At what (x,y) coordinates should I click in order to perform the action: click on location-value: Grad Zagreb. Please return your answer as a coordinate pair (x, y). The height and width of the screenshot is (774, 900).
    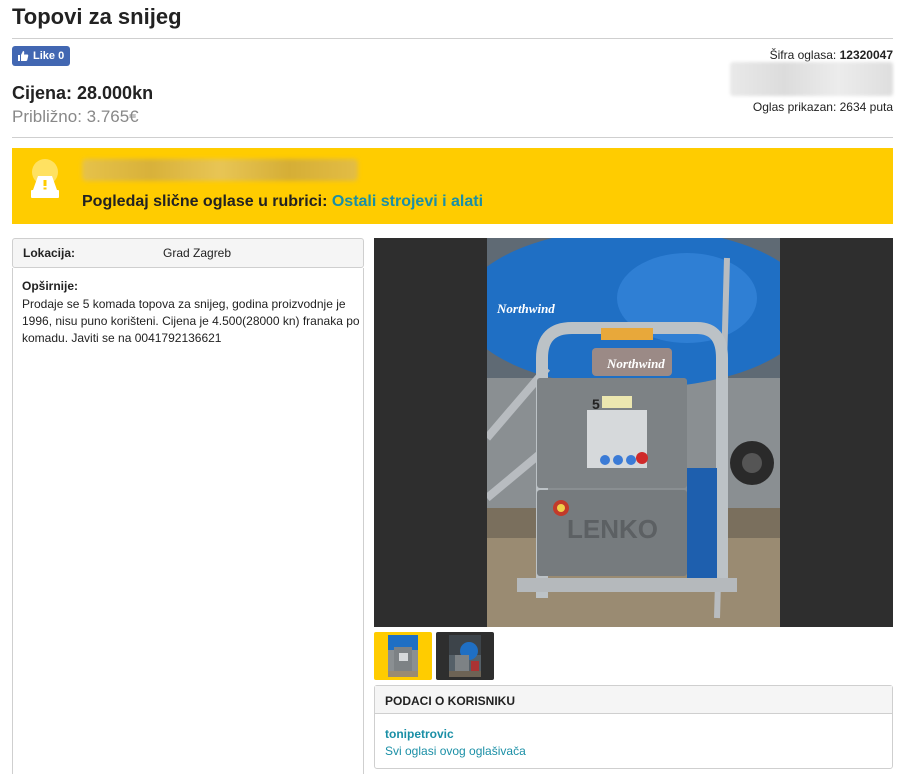
    Looking at the image, I should click on (197, 253).